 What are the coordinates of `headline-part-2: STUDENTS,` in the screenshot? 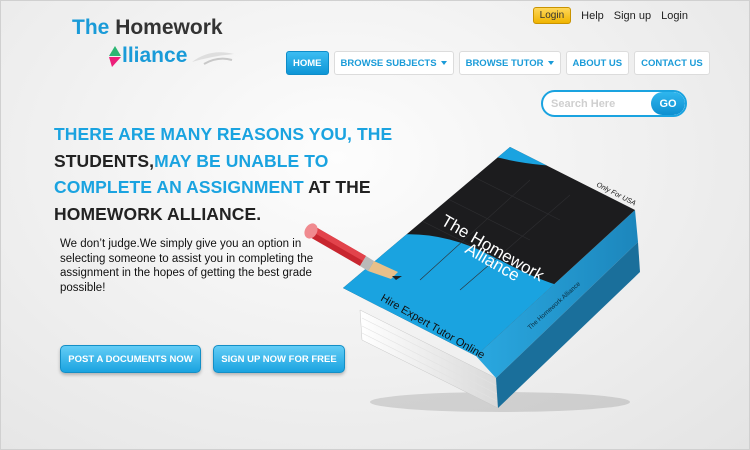 It's located at (104, 160).